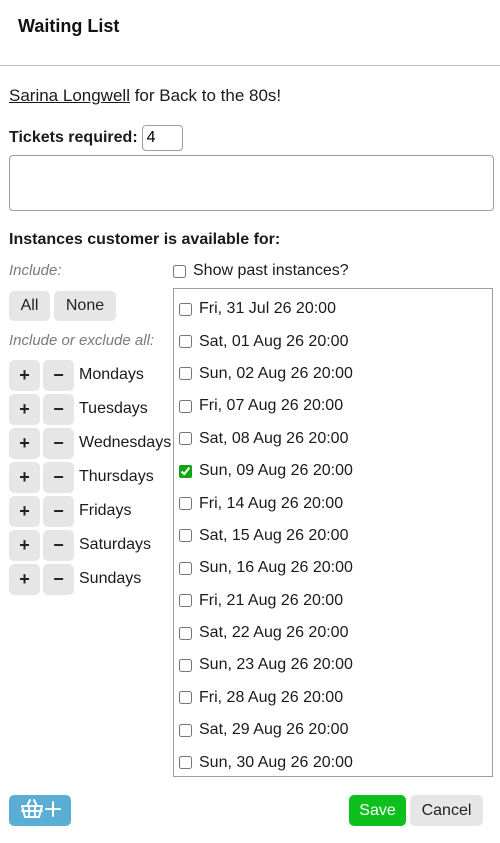 The image size is (500, 843). What do you see at coordinates (29, 306) in the screenshot?
I see `select-all-button: All` at bounding box center [29, 306].